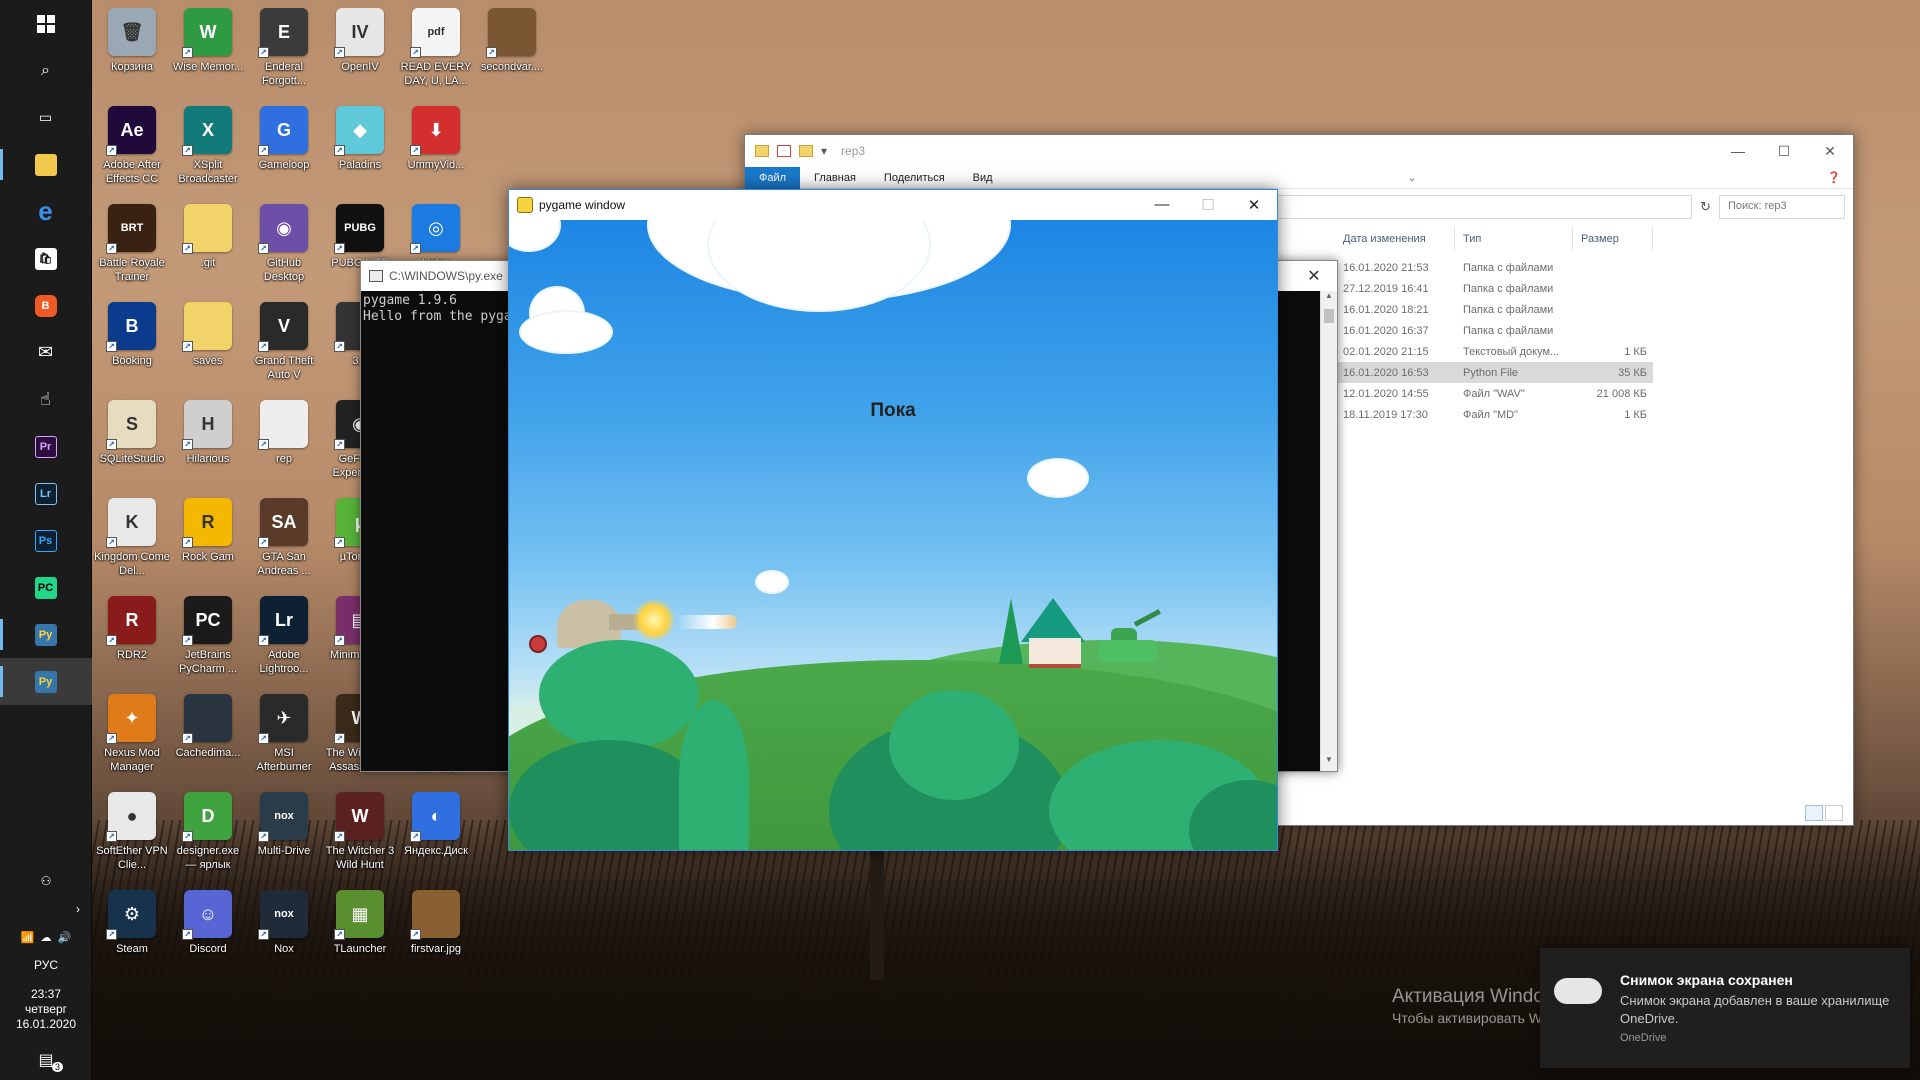 This screenshot has height=1080, width=1920. I want to click on taskbar-mail: ✉, so click(46, 352).